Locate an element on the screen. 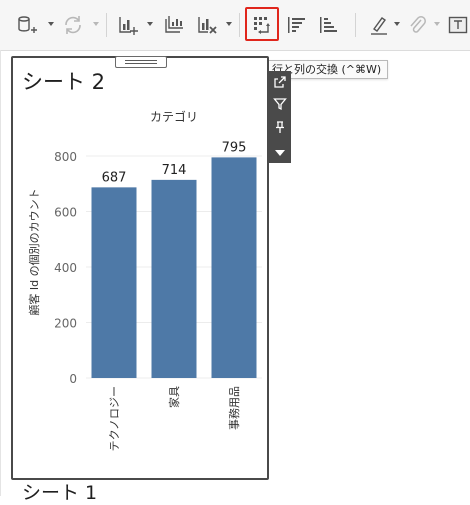 The image size is (470, 505). next-sheet-title: シート 1 is located at coordinates (60, 493).